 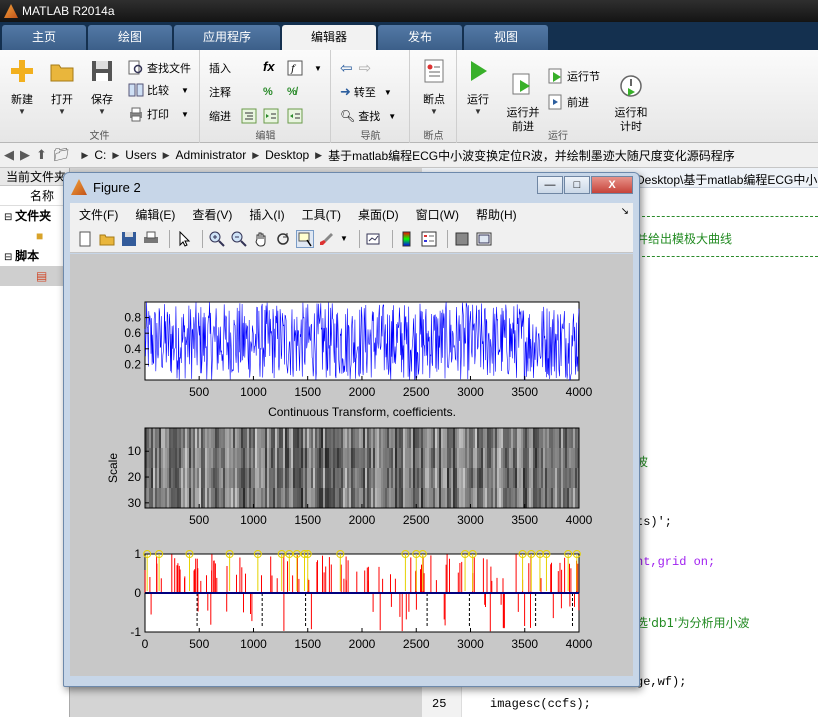 I want to click on advance-button: 前进, so click(x=568, y=102).